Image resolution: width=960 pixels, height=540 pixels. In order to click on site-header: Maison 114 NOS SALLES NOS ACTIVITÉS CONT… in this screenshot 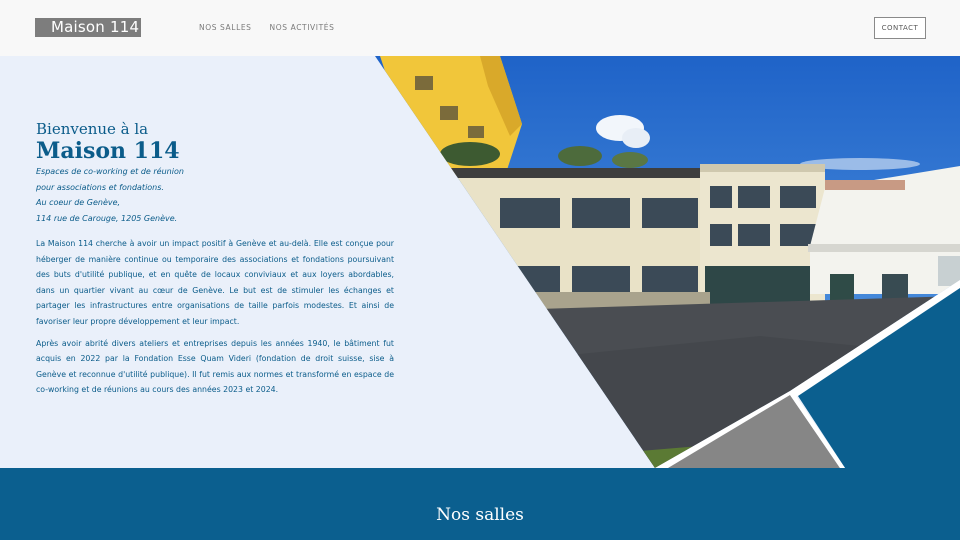, I will do `click(480, 28)`.